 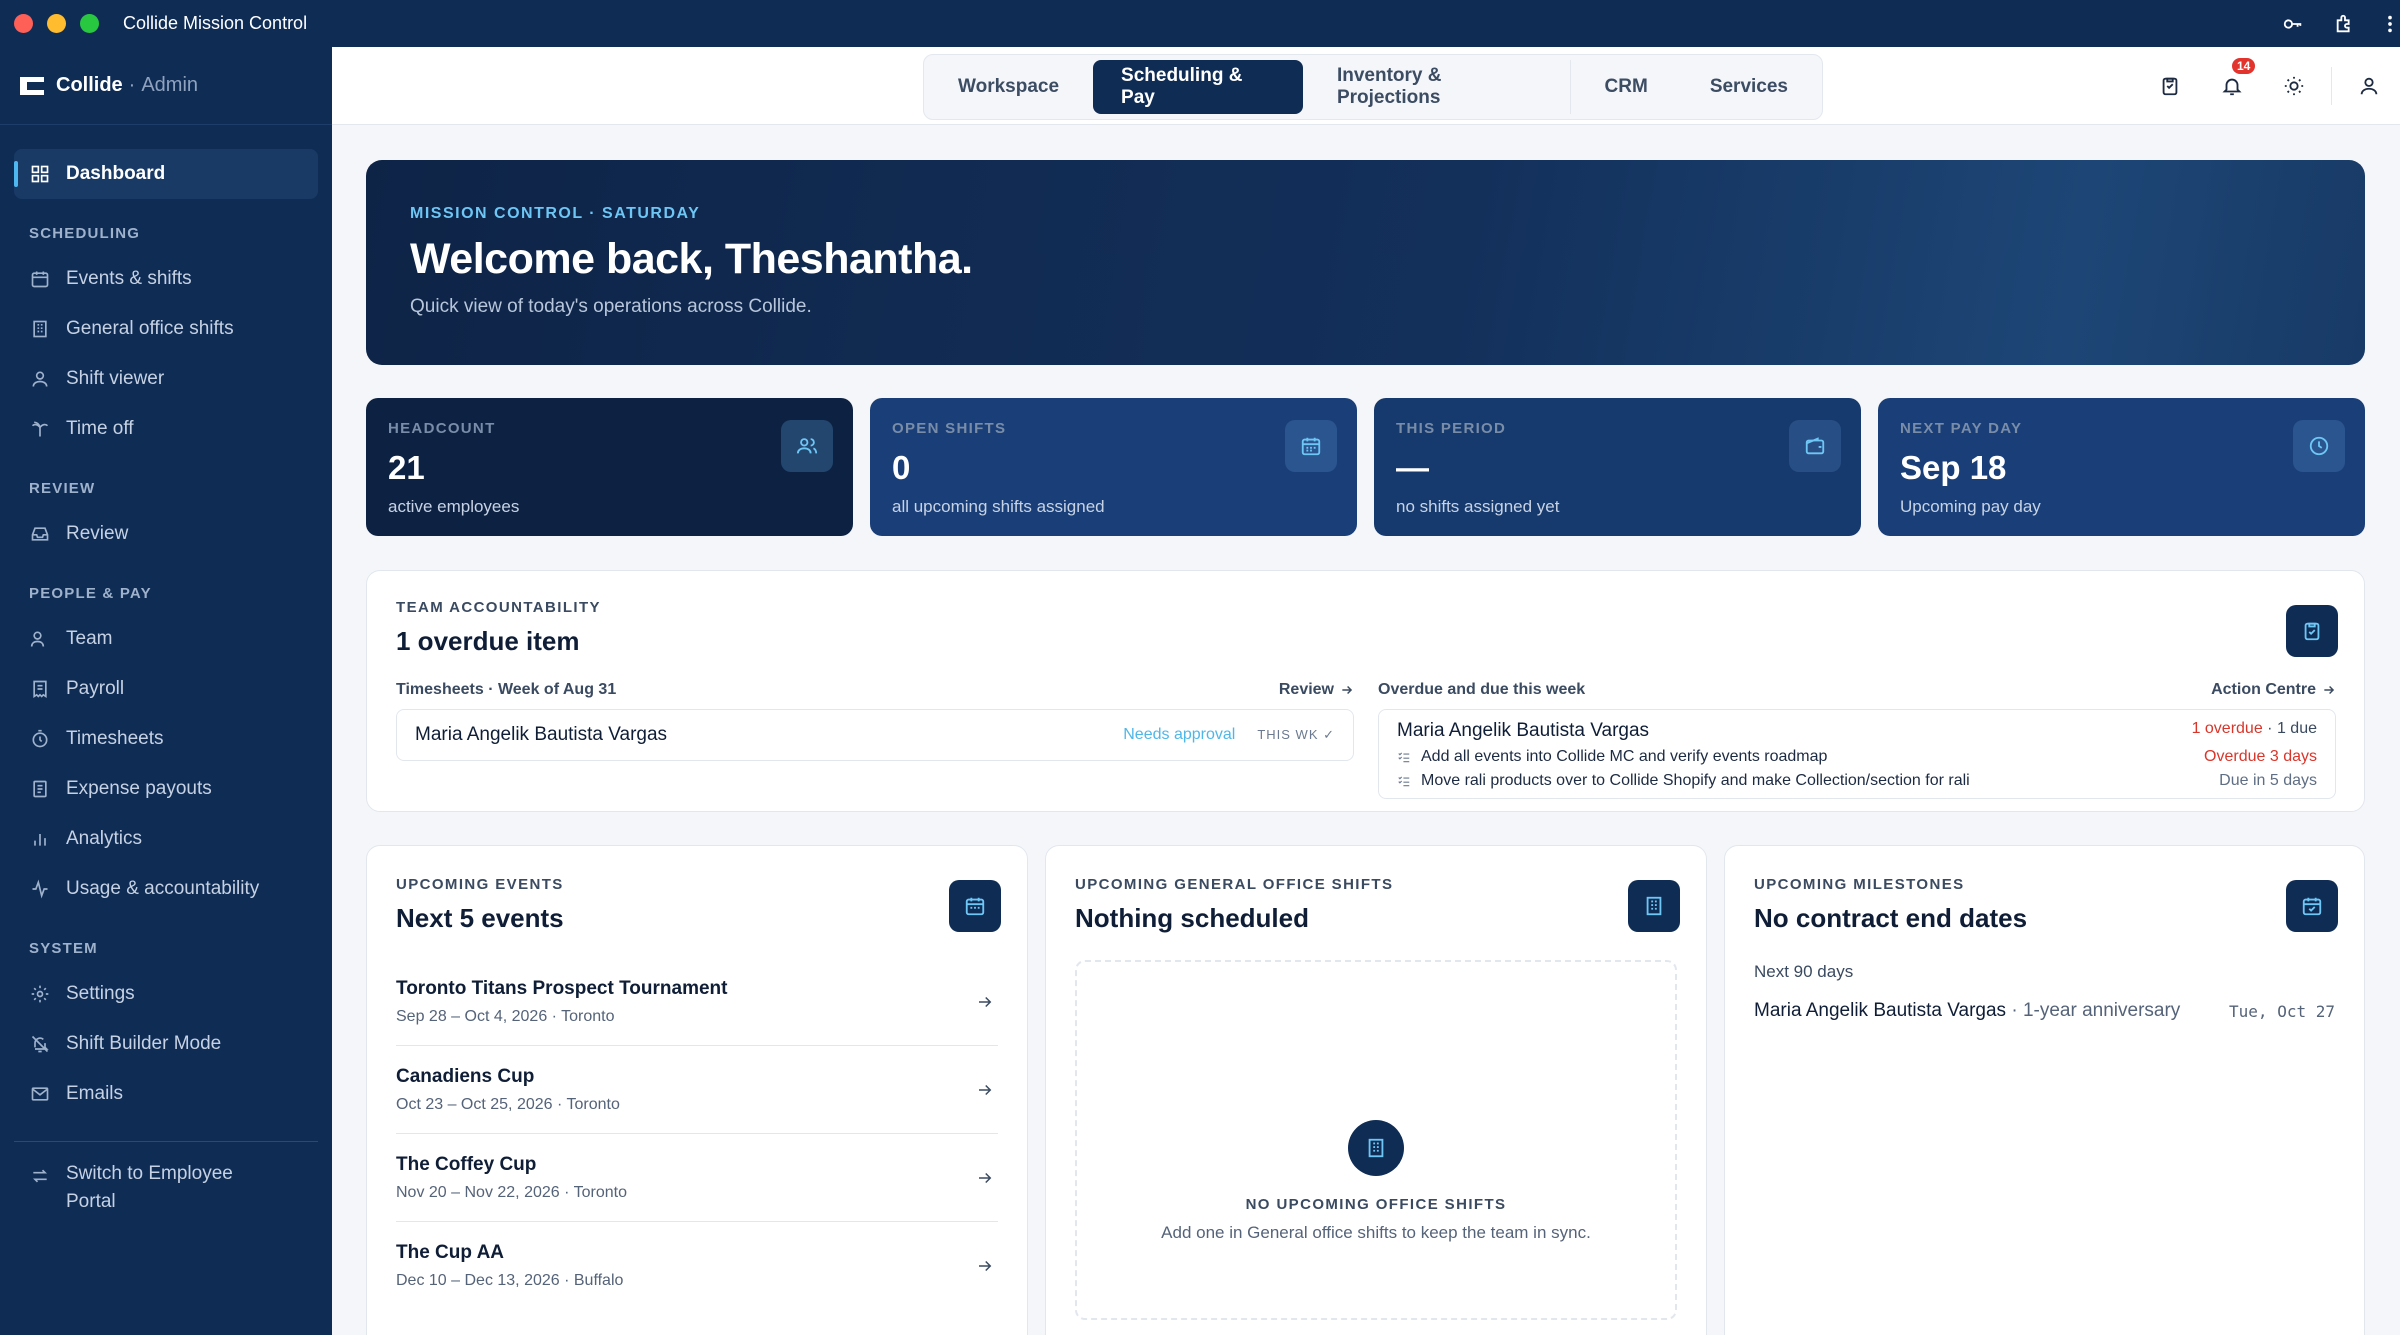 I want to click on bell-icon, so click(x=2232, y=87).